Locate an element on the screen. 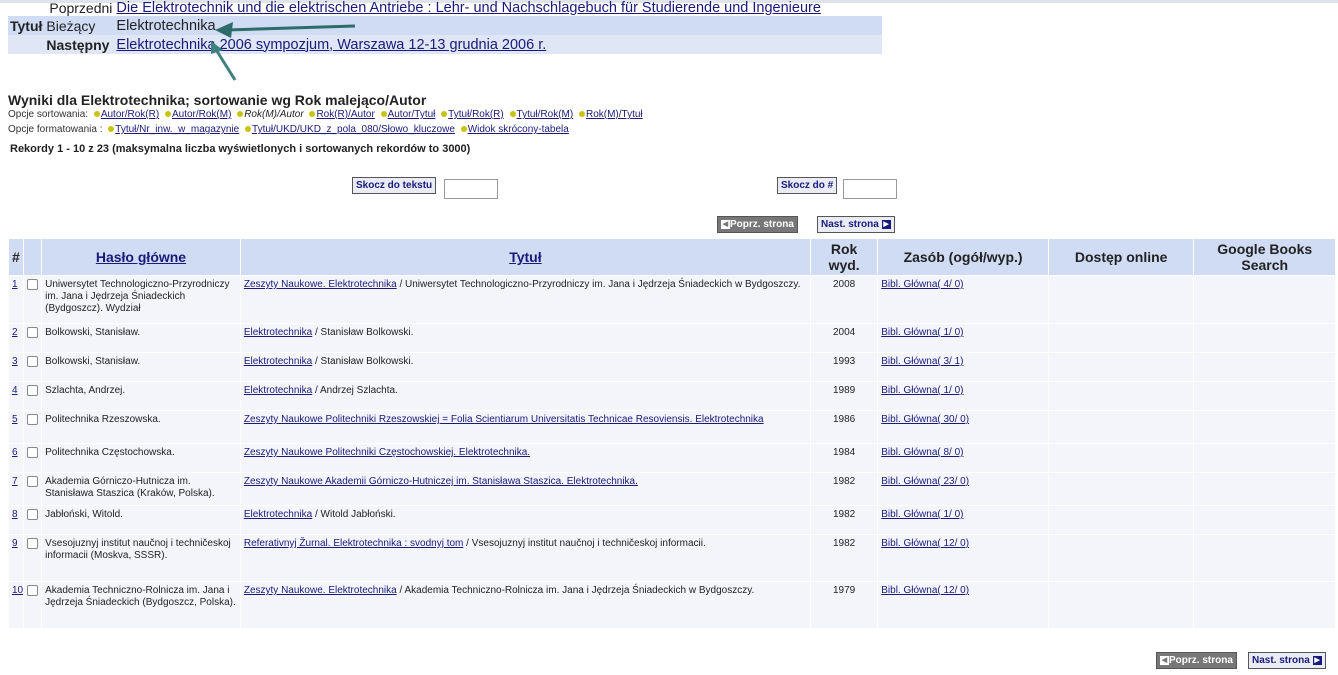  jump-to-number-button: Skocz do # is located at coordinates (807, 185).